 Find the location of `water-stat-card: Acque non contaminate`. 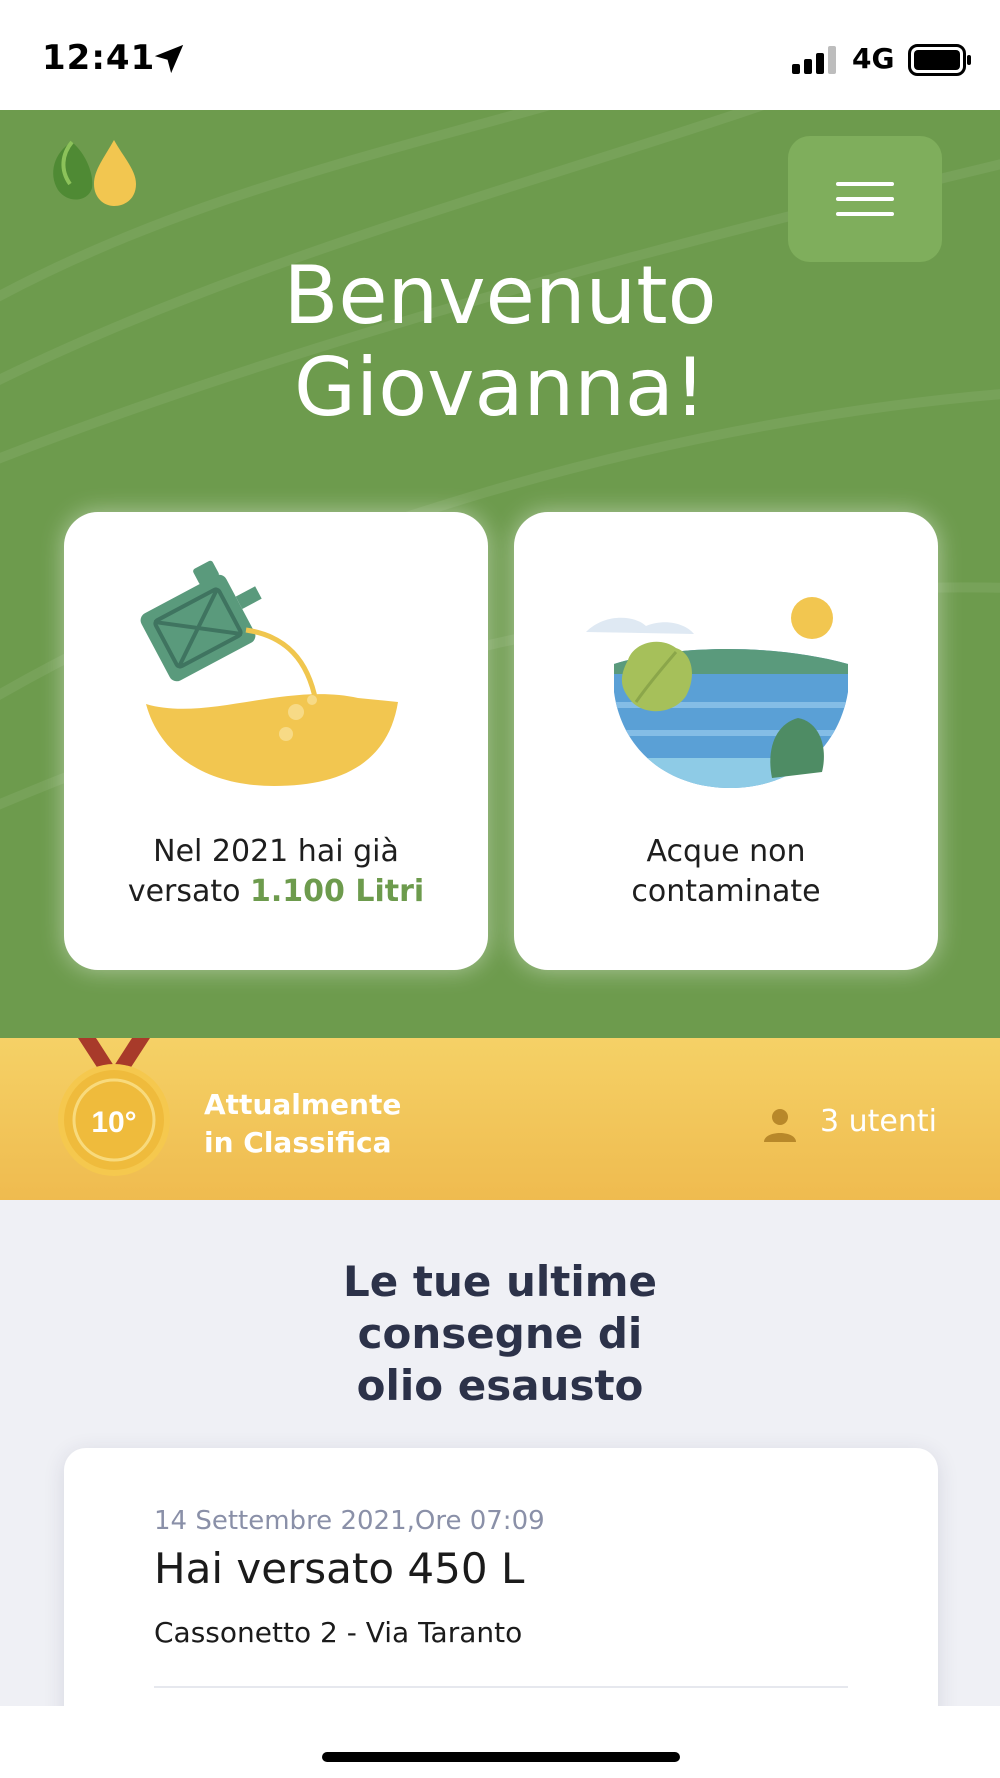

water-stat-card: Acque non contaminate is located at coordinates (726, 741).